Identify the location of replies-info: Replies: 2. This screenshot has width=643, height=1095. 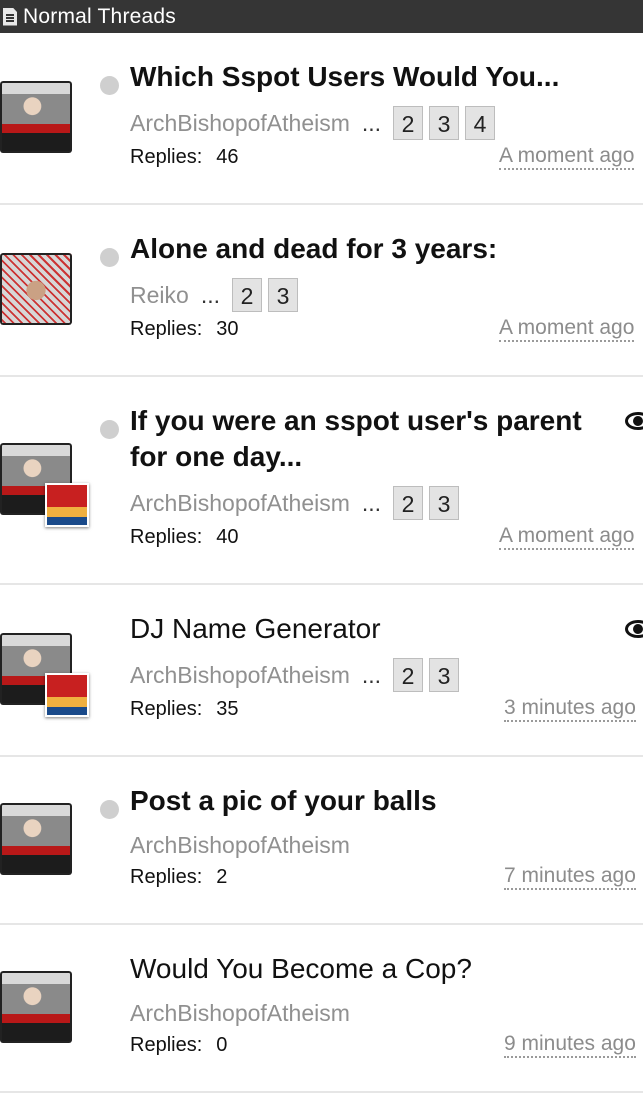
(178, 877).